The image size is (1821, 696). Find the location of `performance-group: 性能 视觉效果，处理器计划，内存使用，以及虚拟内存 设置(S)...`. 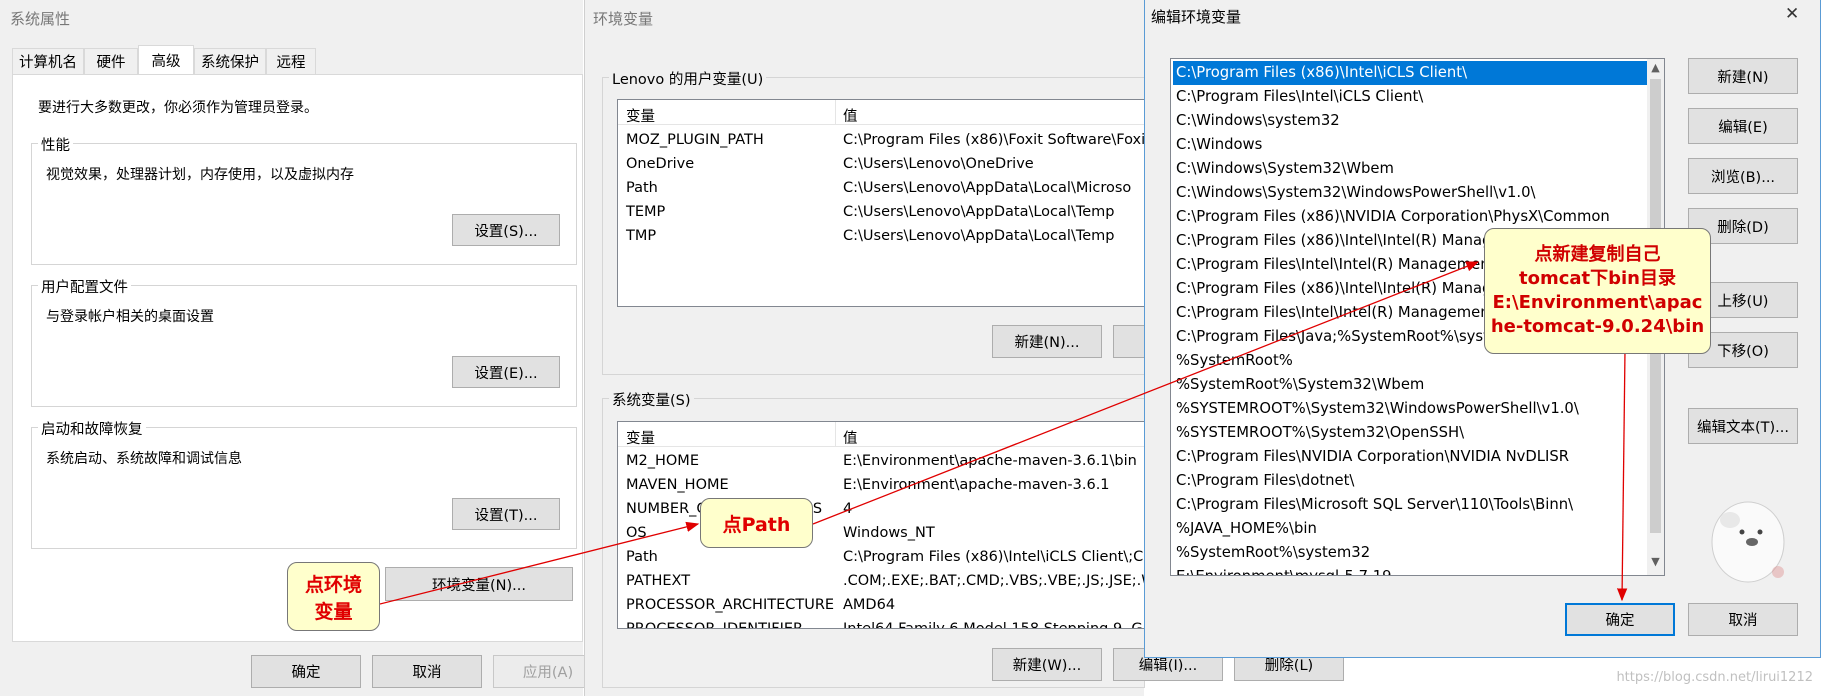

performance-group: 性能 视觉效果，处理器计划，内存使用，以及虚拟内存 设置(S)... is located at coordinates (304, 199).